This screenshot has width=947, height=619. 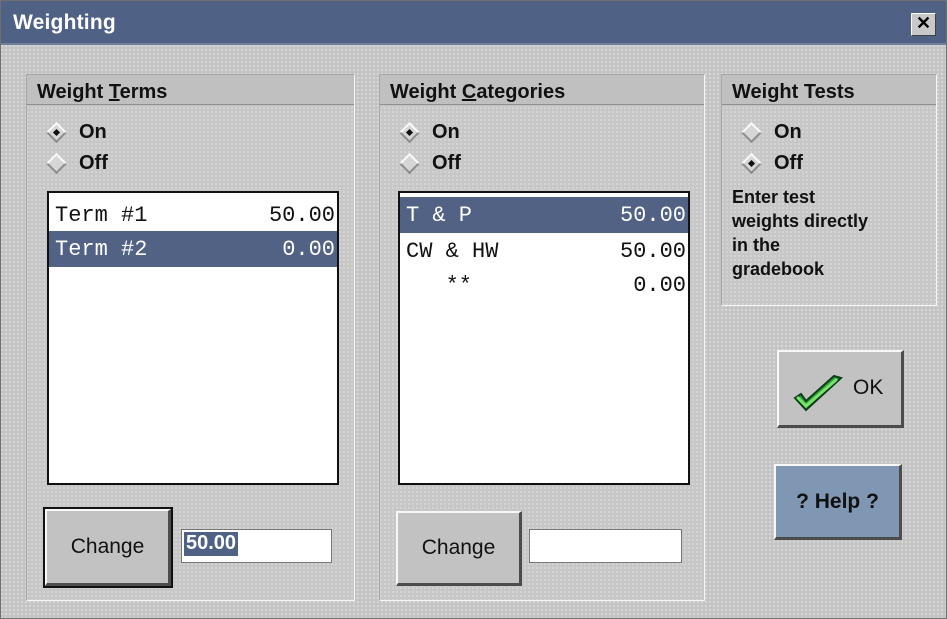 What do you see at coordinates (190, 90) in the screenshot?
I see `weight-terms-title: Weight Terms` at bounding box center [190, 90].